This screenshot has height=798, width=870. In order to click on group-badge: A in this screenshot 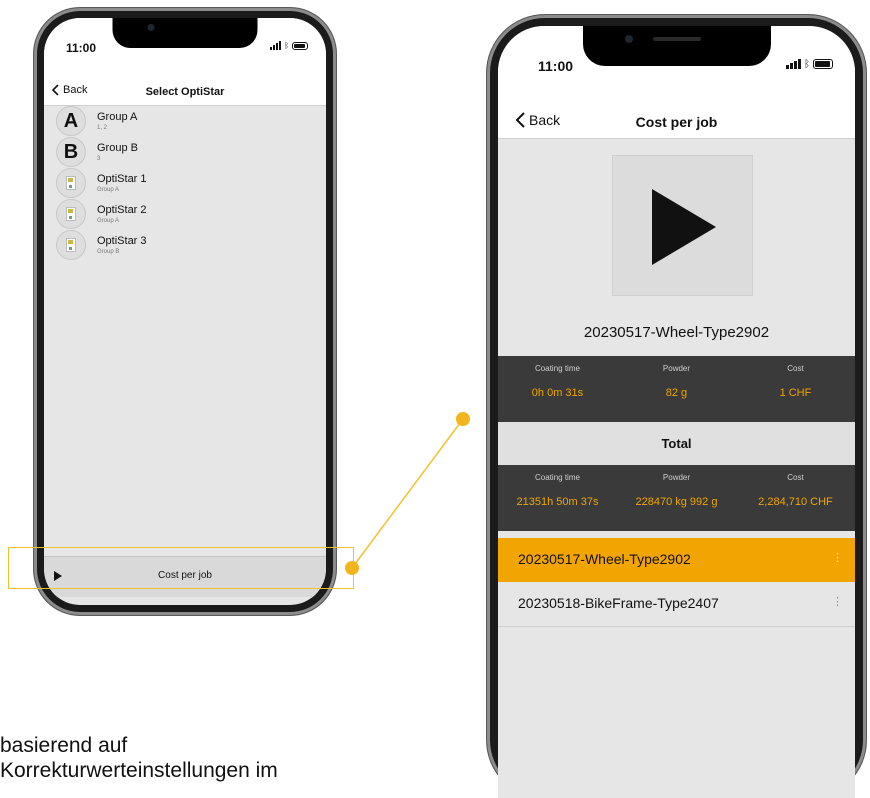, I will do `click(71, 121)`.